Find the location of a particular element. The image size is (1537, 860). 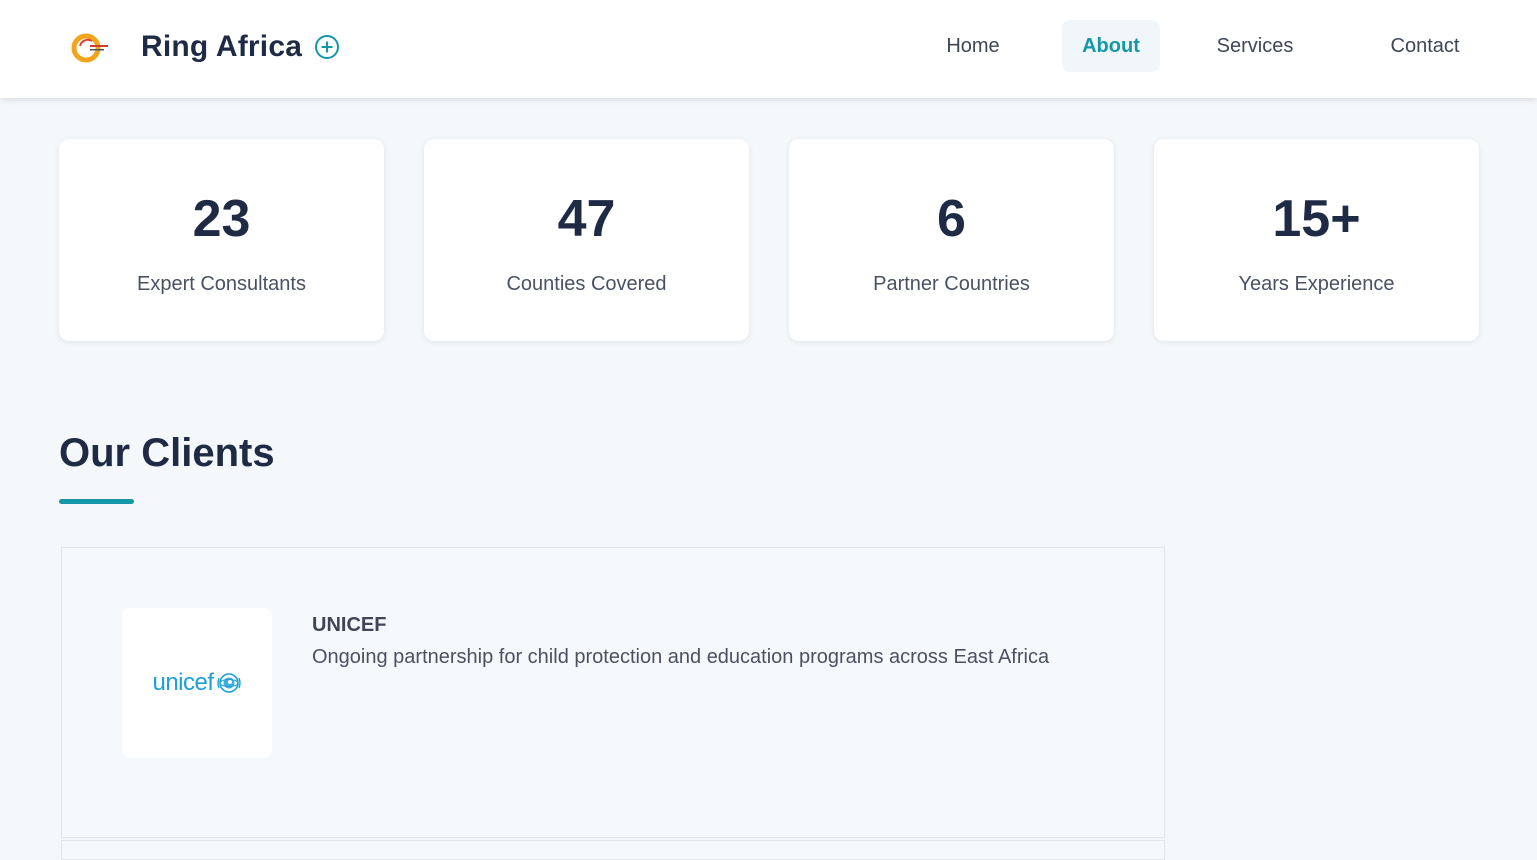

brand-name: Ring Africa is located at coordinates (222, 46).